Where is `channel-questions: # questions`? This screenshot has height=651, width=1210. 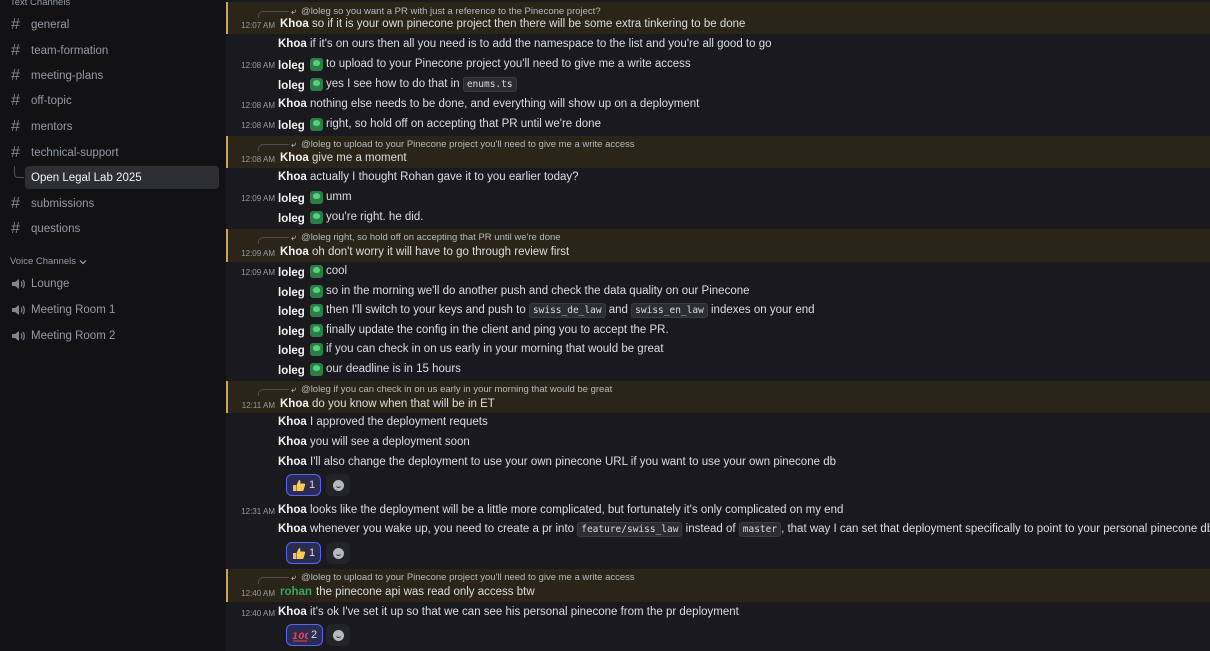
channel-questions: # questions is located at coordinates (112, 228).